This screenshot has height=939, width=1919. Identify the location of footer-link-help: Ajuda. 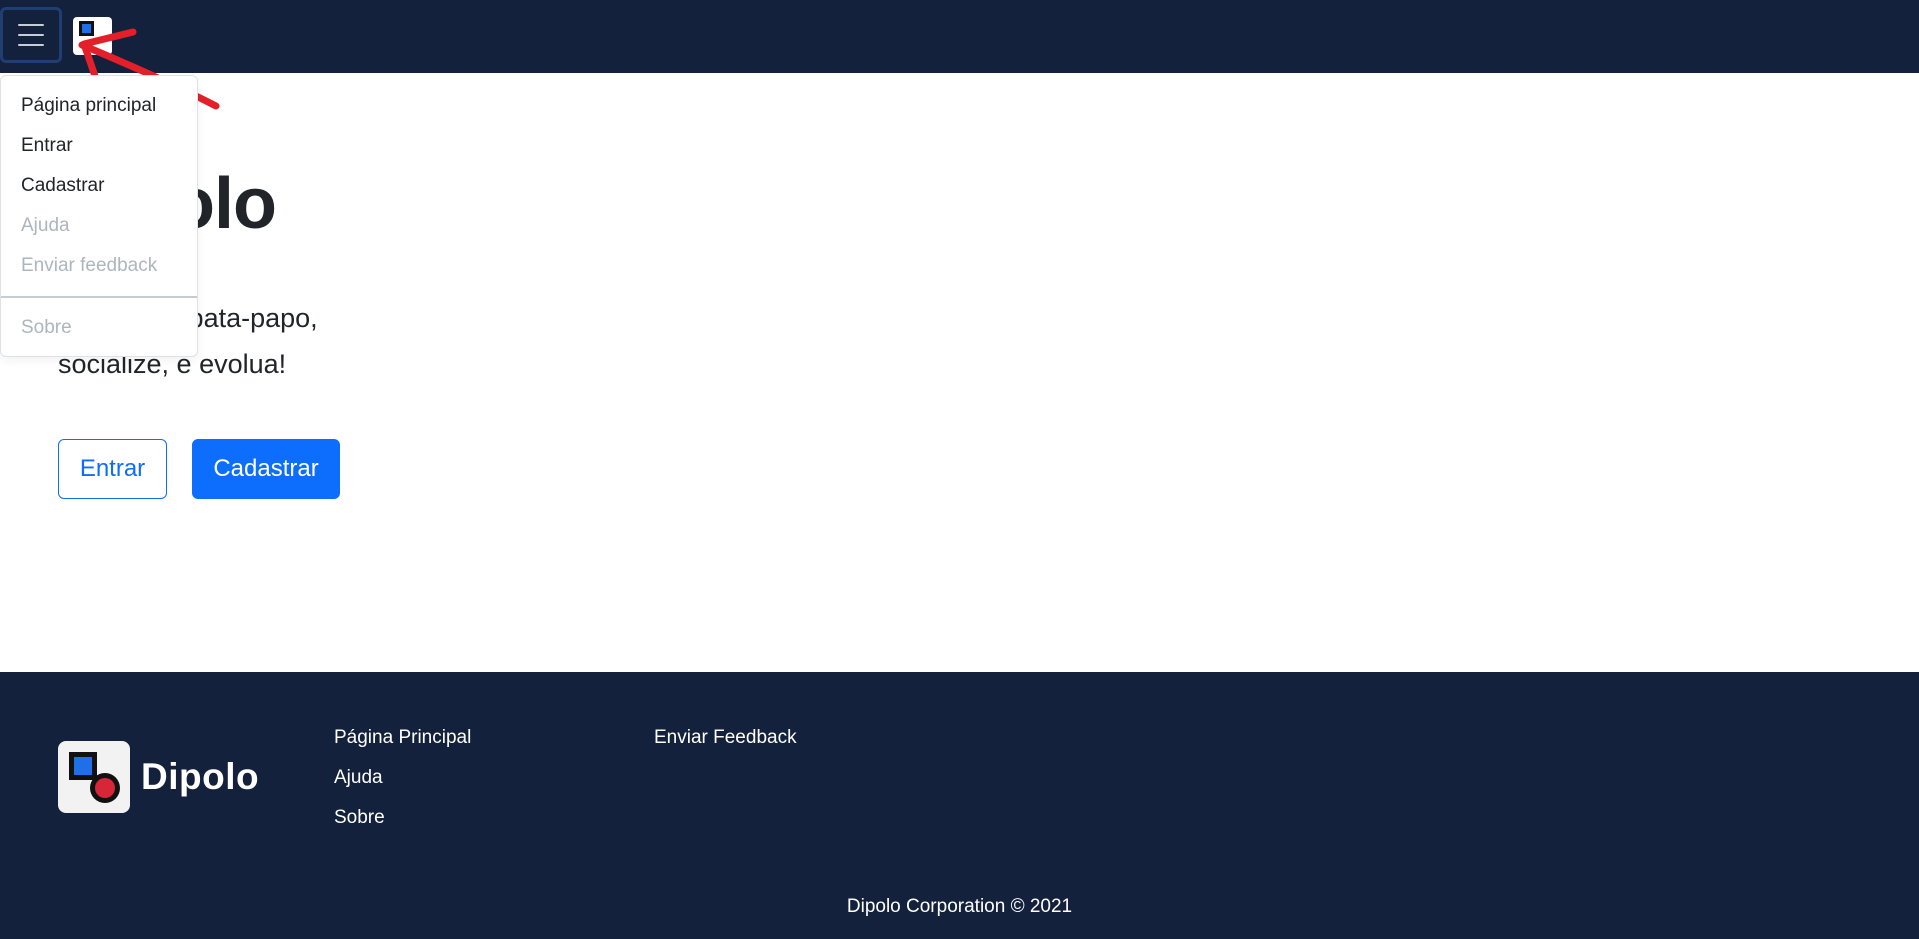
(358, 778).